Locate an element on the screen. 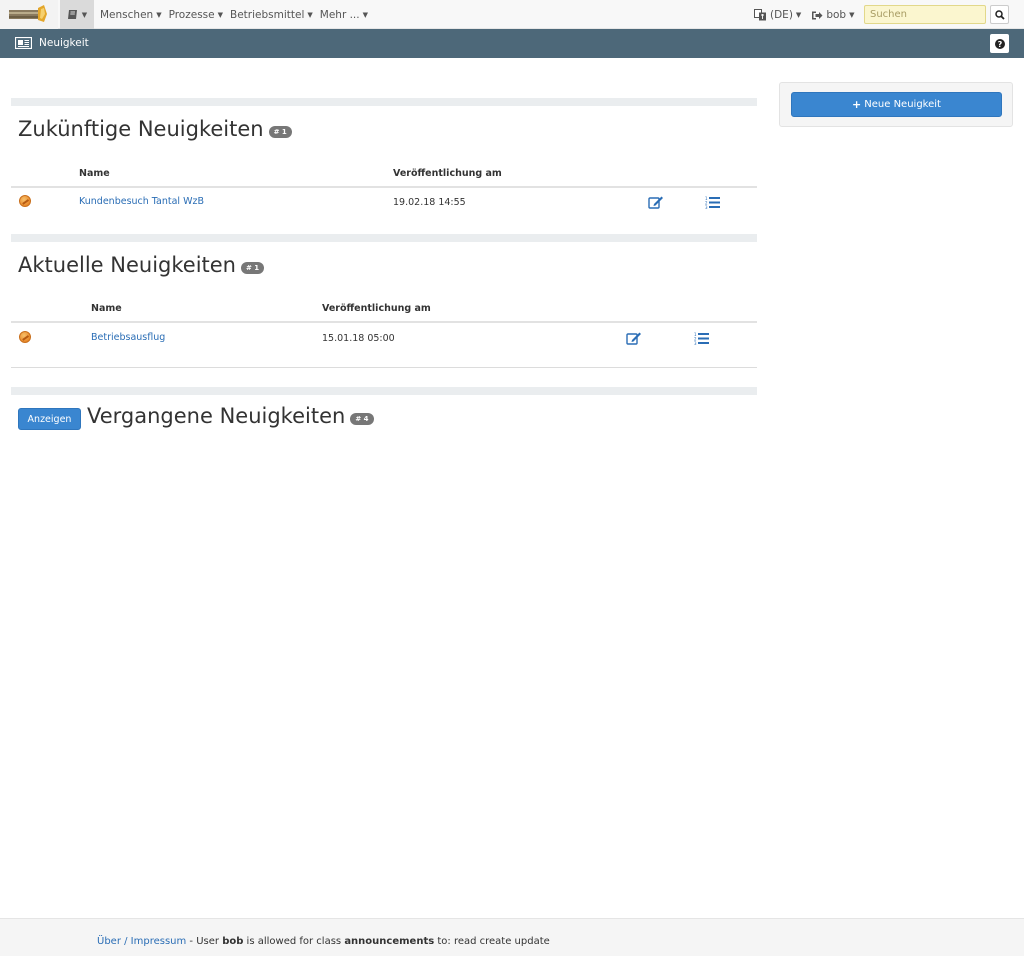 The image size is (1024, 956). search-button is located at coordinates (999, 14).